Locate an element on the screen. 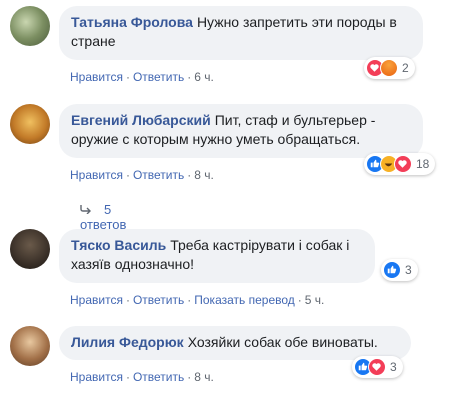 This screenshot has width=456, height=401. comment-actions: Нравится · Ответить · 6 ч. is located at coordinates (142, 77).